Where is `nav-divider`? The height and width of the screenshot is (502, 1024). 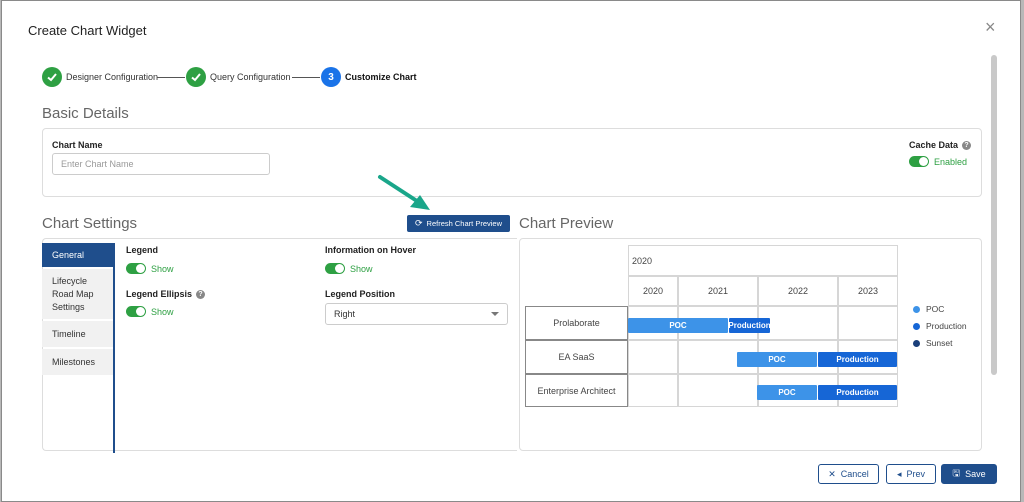 nav-divider is located at coordinates (114, 348).